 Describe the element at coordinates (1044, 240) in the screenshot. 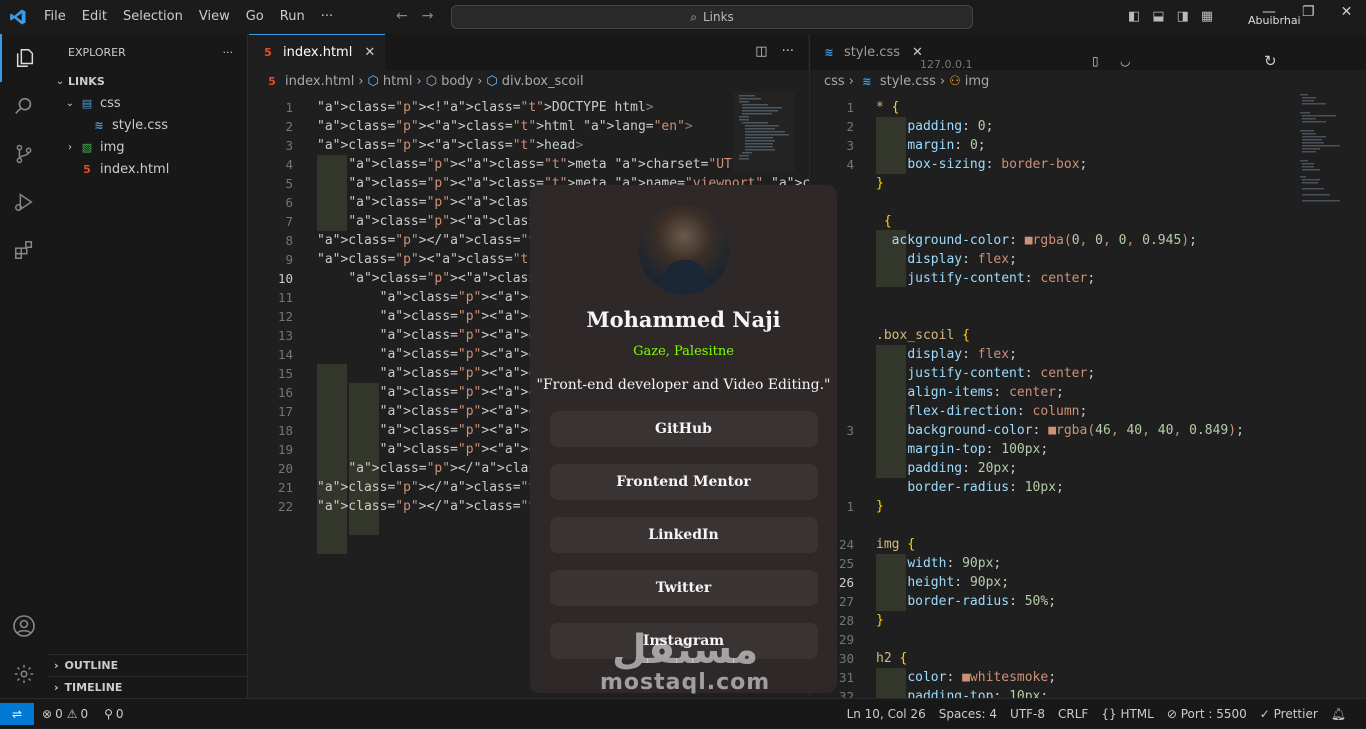

I see `code-line: ackground-color: ■rgba(0, 0, 0, 0.945);` at that location.